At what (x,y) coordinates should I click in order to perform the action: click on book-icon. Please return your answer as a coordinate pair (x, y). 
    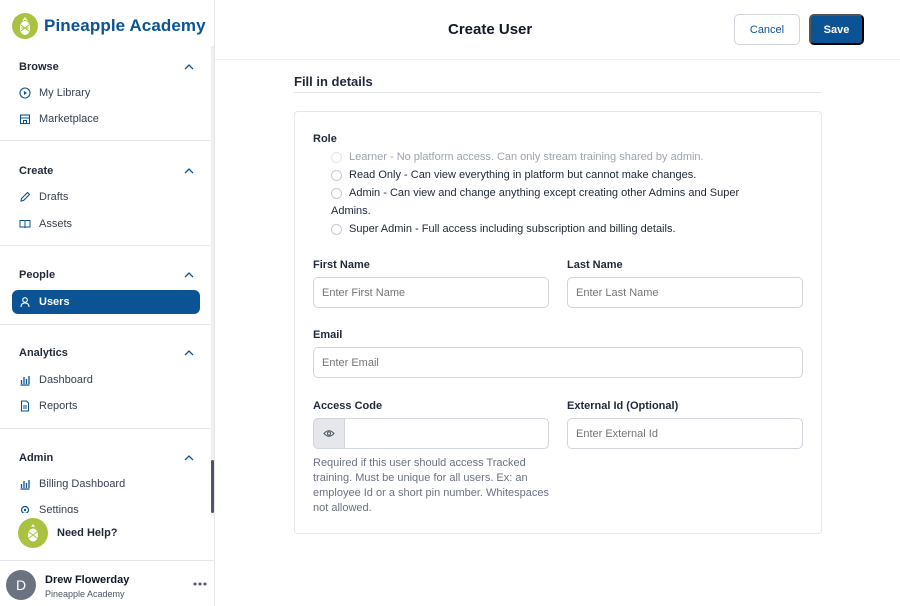
    Looking at the image, I should click on (25, 224).